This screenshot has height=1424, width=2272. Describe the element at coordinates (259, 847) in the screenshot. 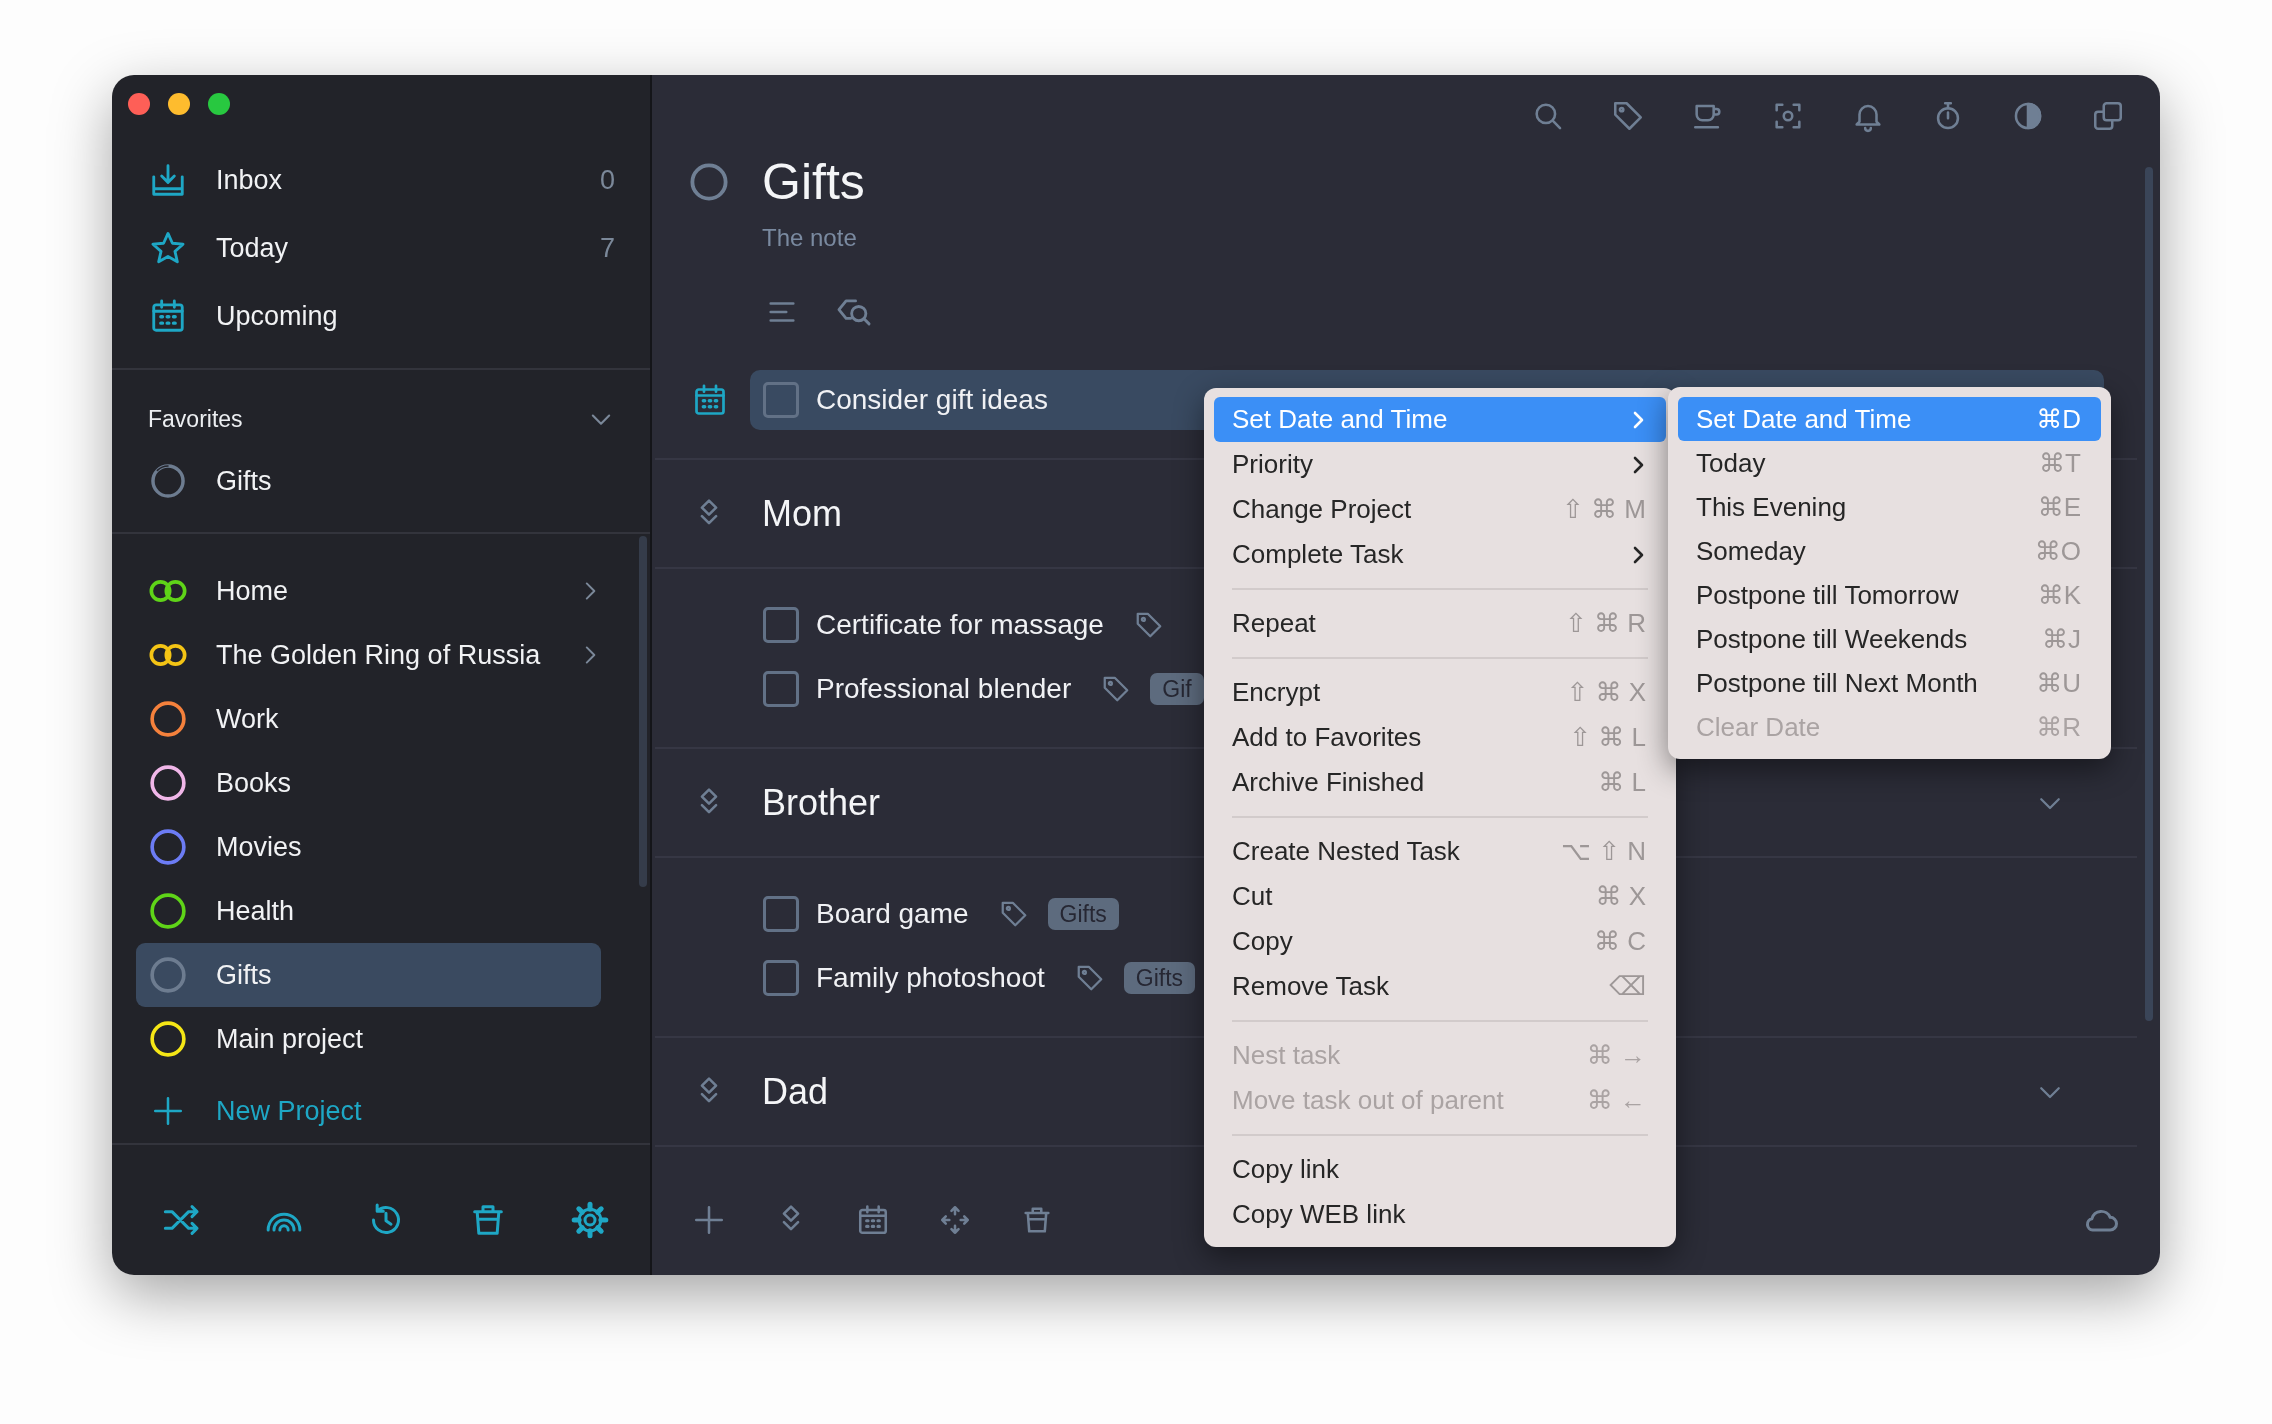

I see `project-name: Movies` at that location.